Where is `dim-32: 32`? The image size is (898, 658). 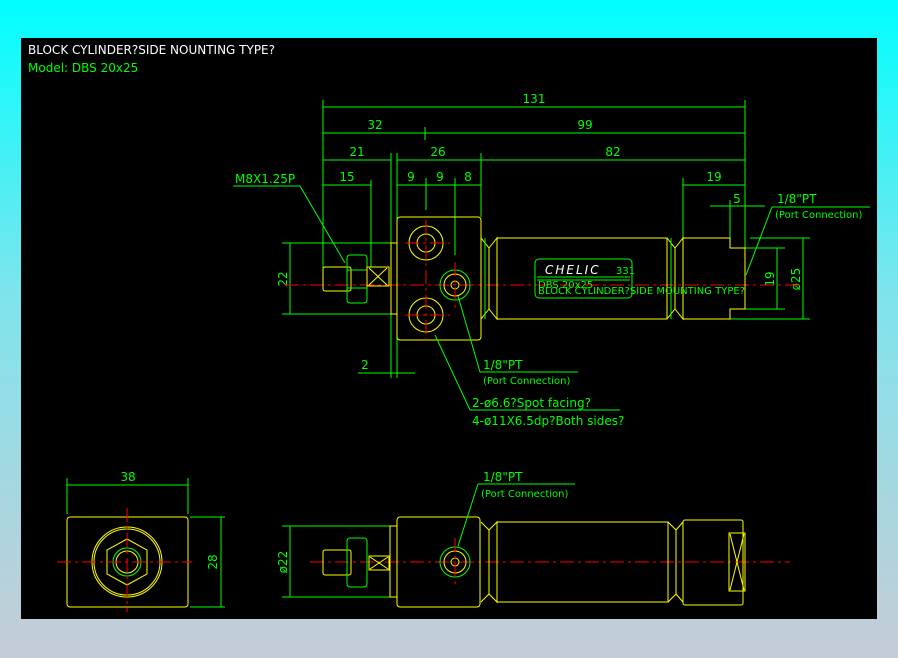
dim-32: 32 is located at coordinates (374, 125).